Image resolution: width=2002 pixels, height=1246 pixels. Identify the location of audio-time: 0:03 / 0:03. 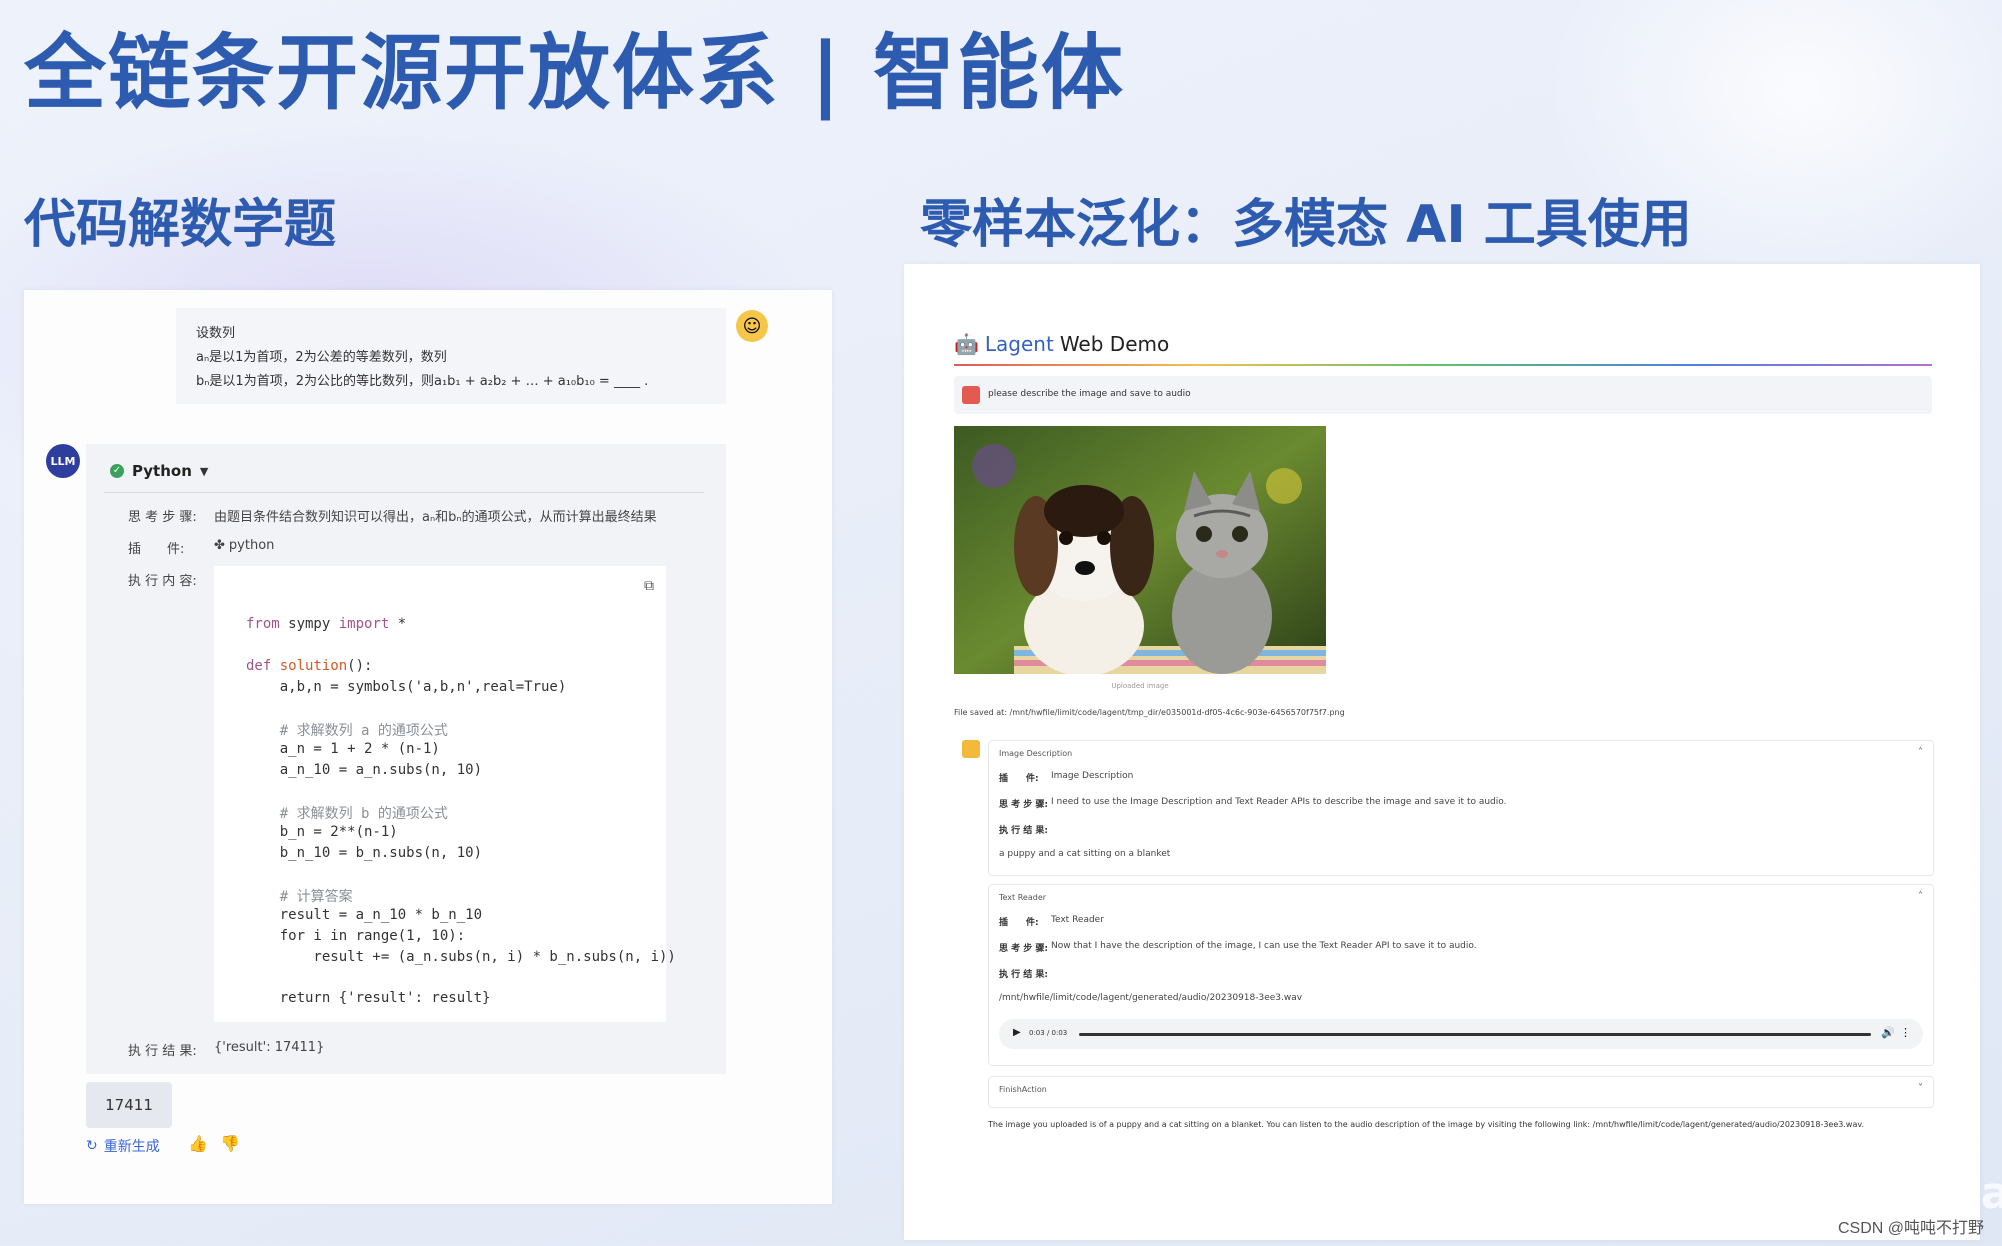
(1048, 1033).